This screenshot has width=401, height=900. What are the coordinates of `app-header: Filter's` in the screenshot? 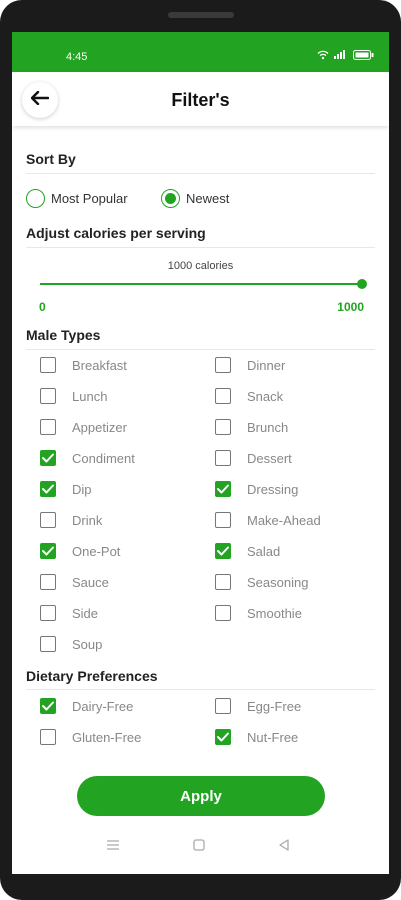 It's located at (200, 99).